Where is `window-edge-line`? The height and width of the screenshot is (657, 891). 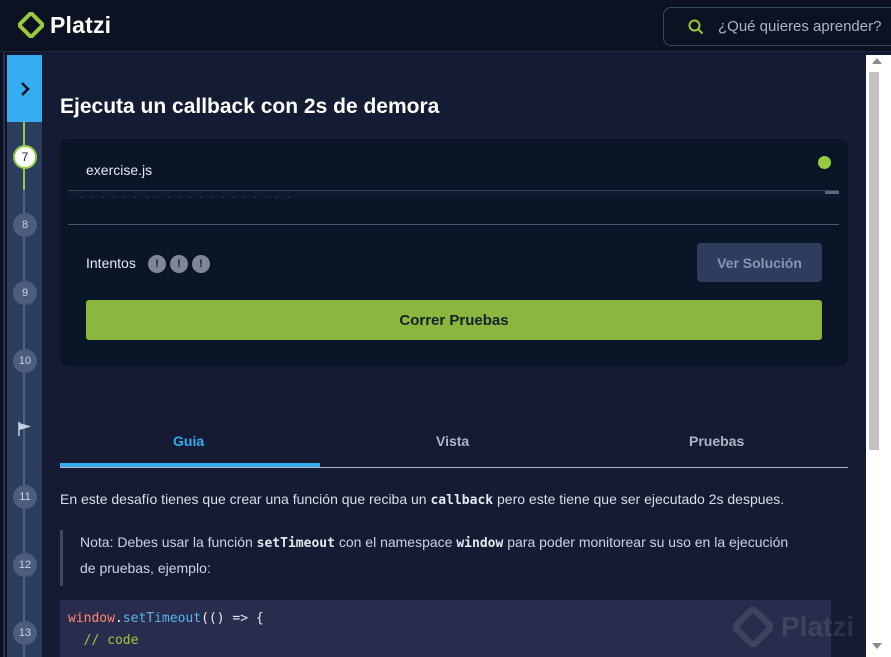
window-edge-line is located at coordinates (4, 354).